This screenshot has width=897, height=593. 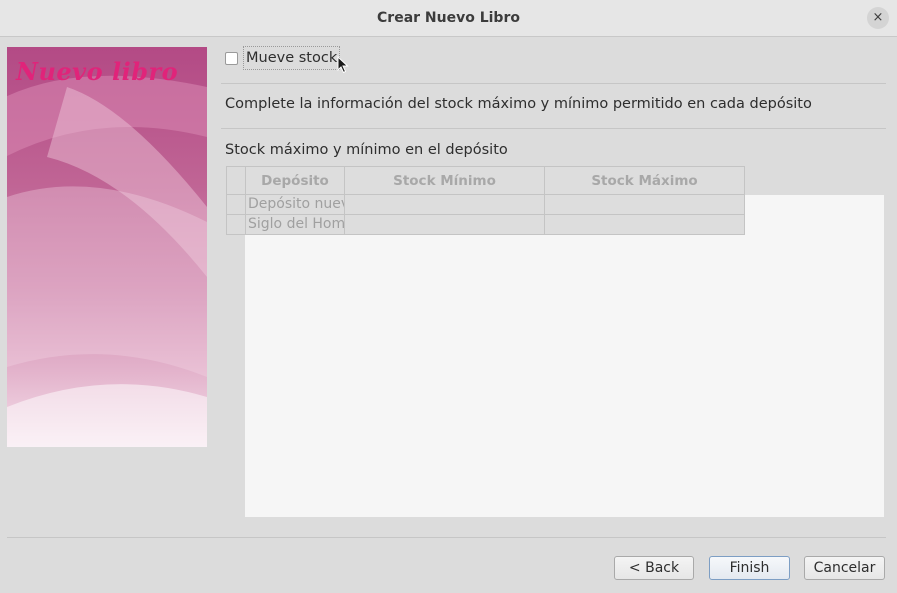 What do you see at coordinates (107, 261) in the screenshot?
I see `open-book-illustration` at bounding box center [107, 261].